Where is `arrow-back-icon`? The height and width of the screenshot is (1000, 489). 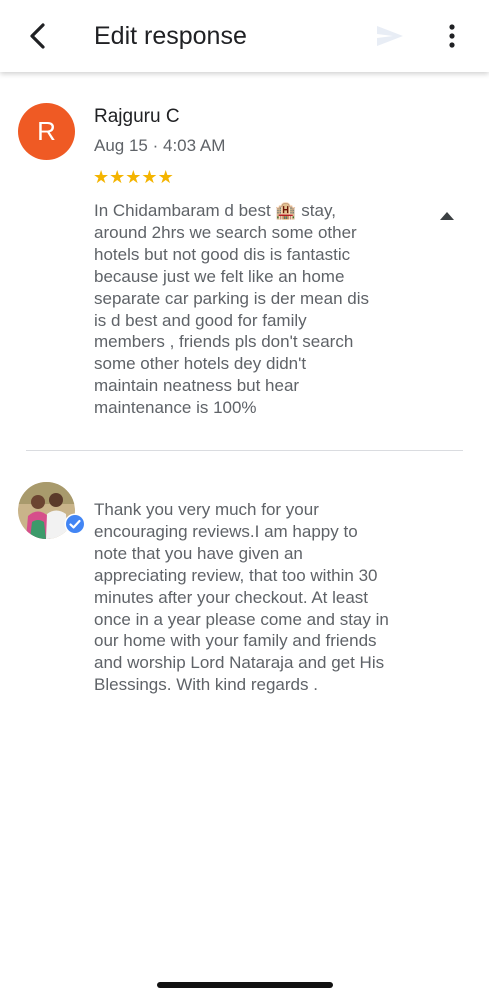
arrow-back-icon is located at coordinates (37, 36).